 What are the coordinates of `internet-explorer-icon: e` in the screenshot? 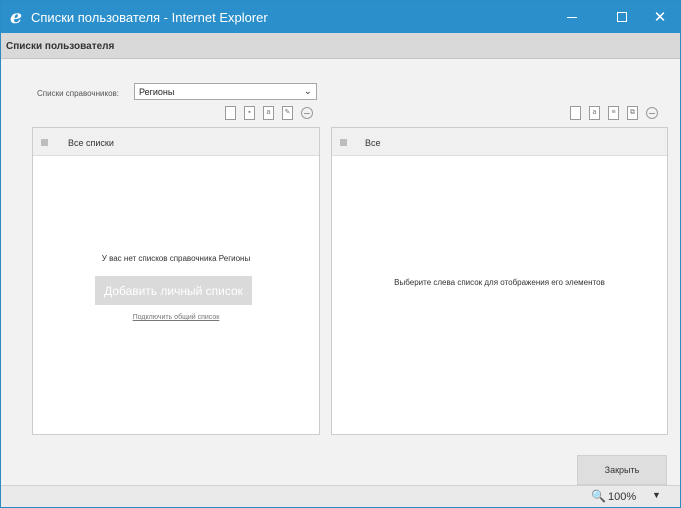 It's located at (16, 17).